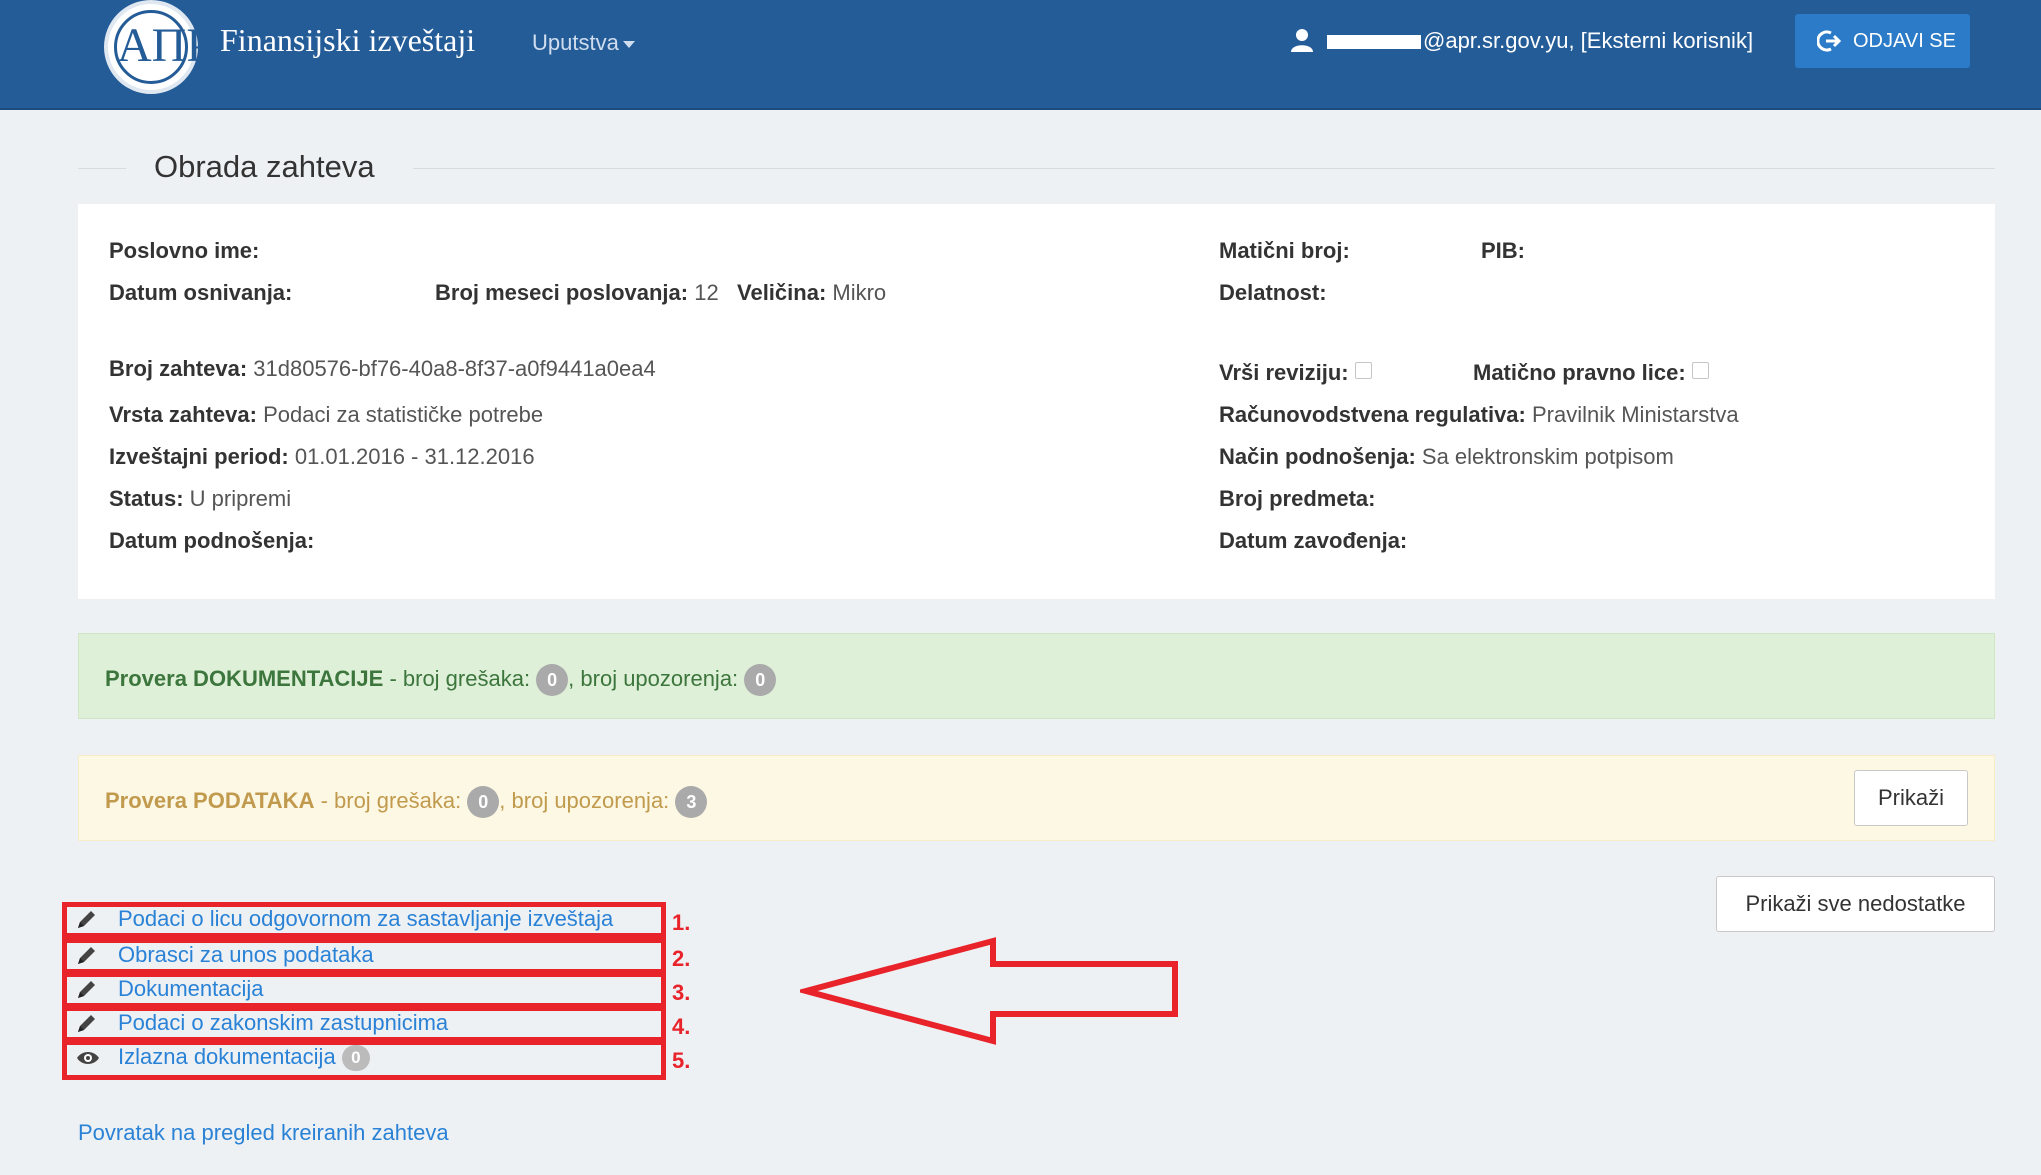  What do you see at coordinates (283, 1023) in the screenshot?
I see `link-zakonski-zastupnici: Podaci o zakonskim zastupnicima` at bounding box center [283, 1023].